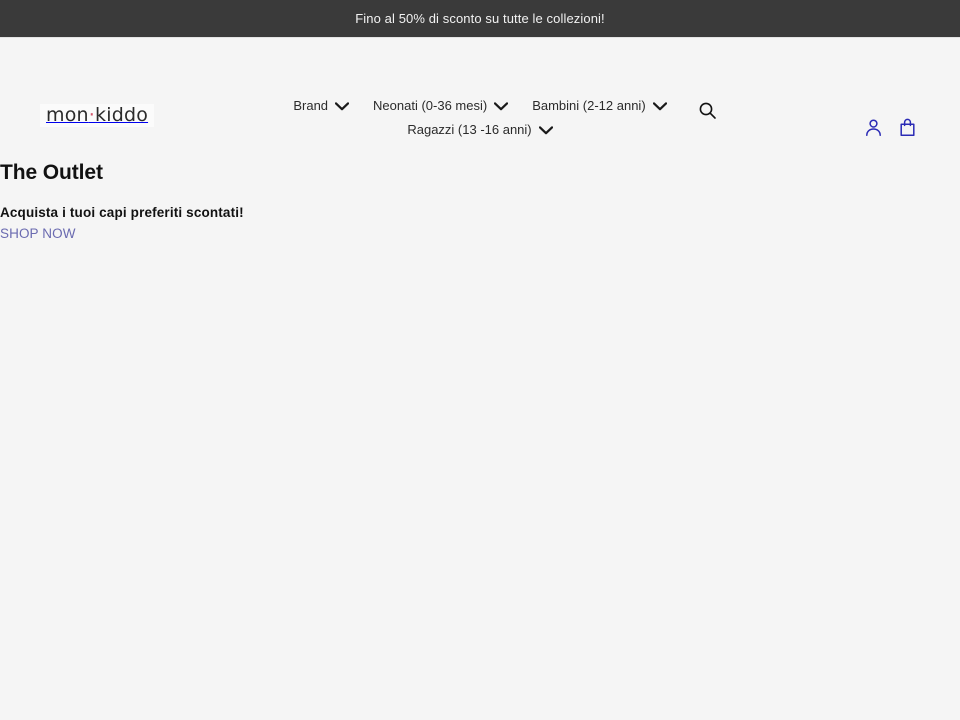 The width and height of the screenshot is (960, 720). I want to click on cart-link, so click(907, 127).